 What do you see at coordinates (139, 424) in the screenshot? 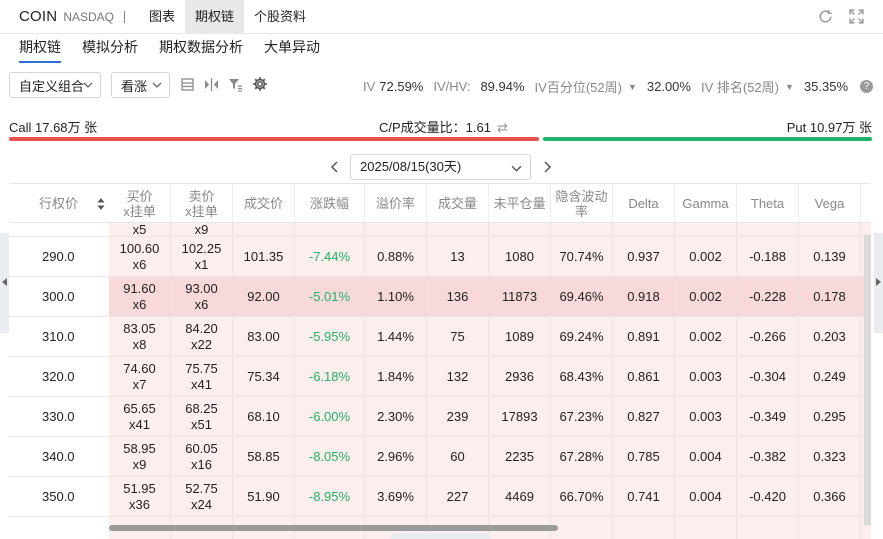
I see `cell-bid-size: x41` at bounding box center [139, 424].